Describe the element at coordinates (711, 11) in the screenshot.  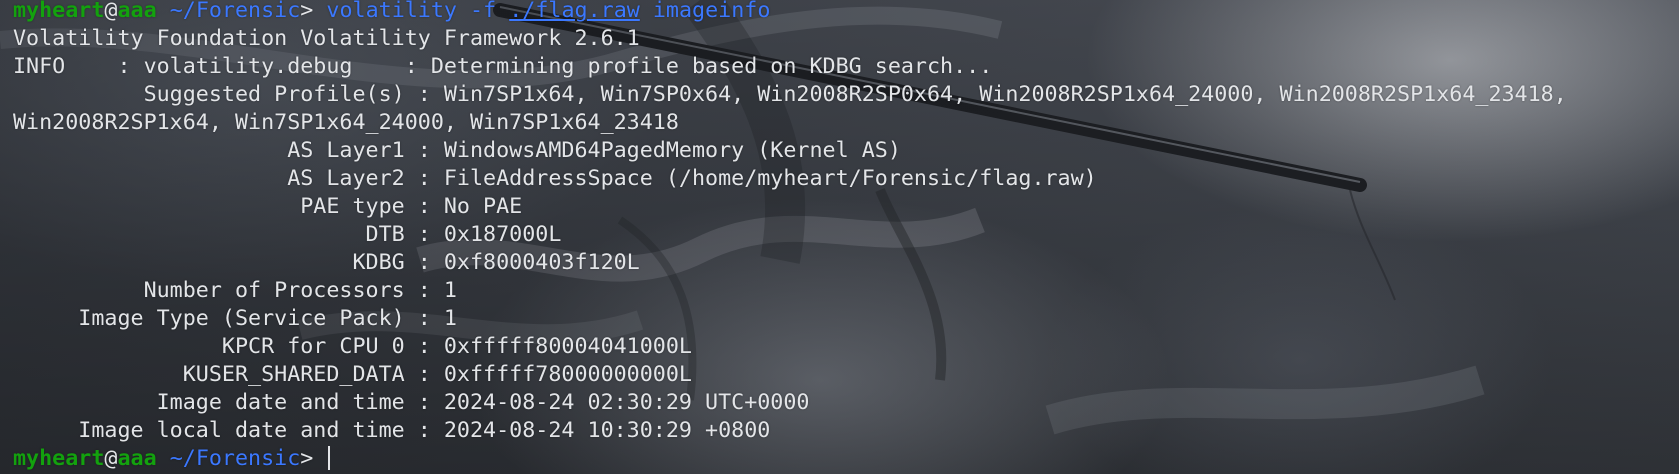
I see `command-plugin: imageinfo` at that location.